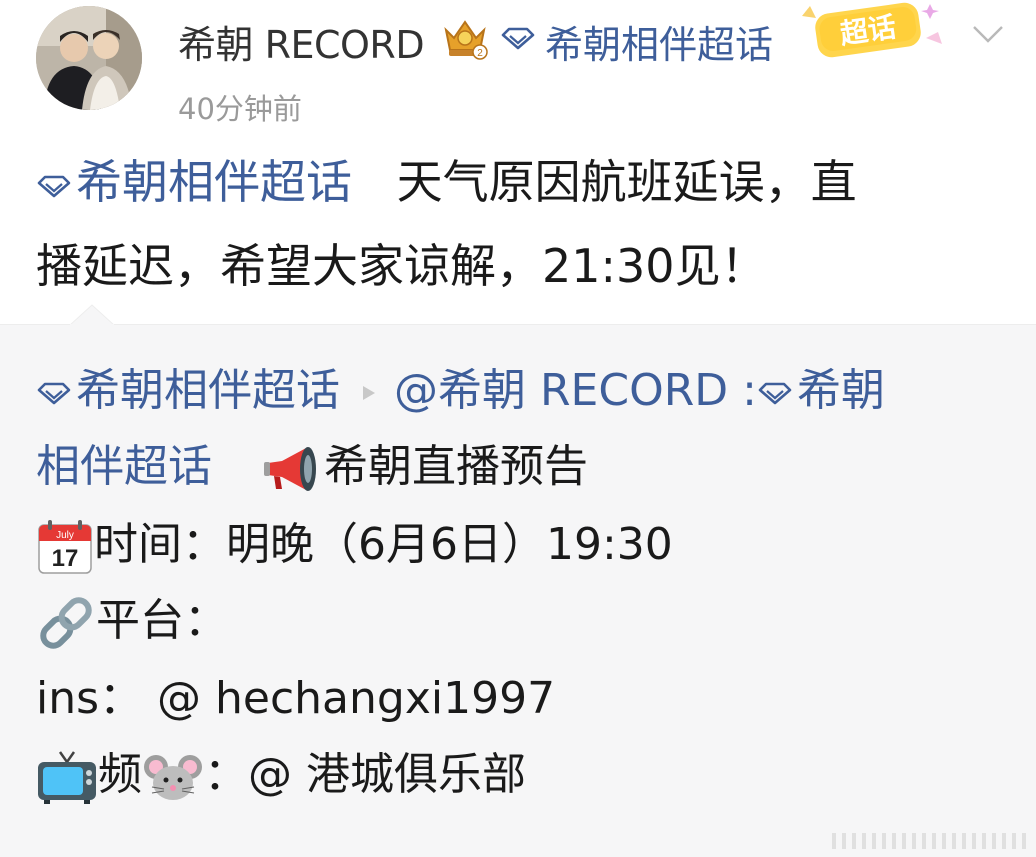  I want to click on megaphone-icon, so click(290, 469).